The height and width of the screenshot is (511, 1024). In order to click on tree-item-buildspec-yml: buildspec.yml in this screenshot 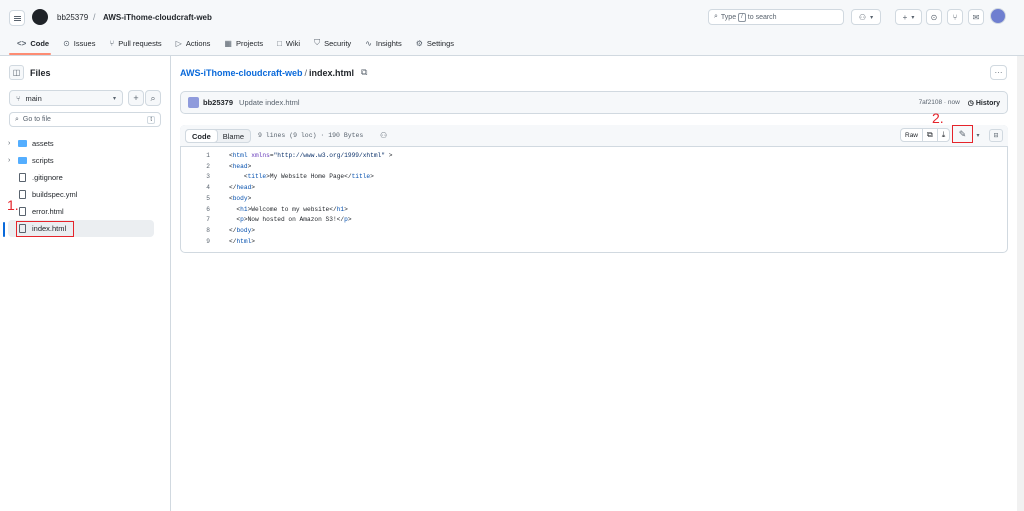, I will do `click(81, 194)`.